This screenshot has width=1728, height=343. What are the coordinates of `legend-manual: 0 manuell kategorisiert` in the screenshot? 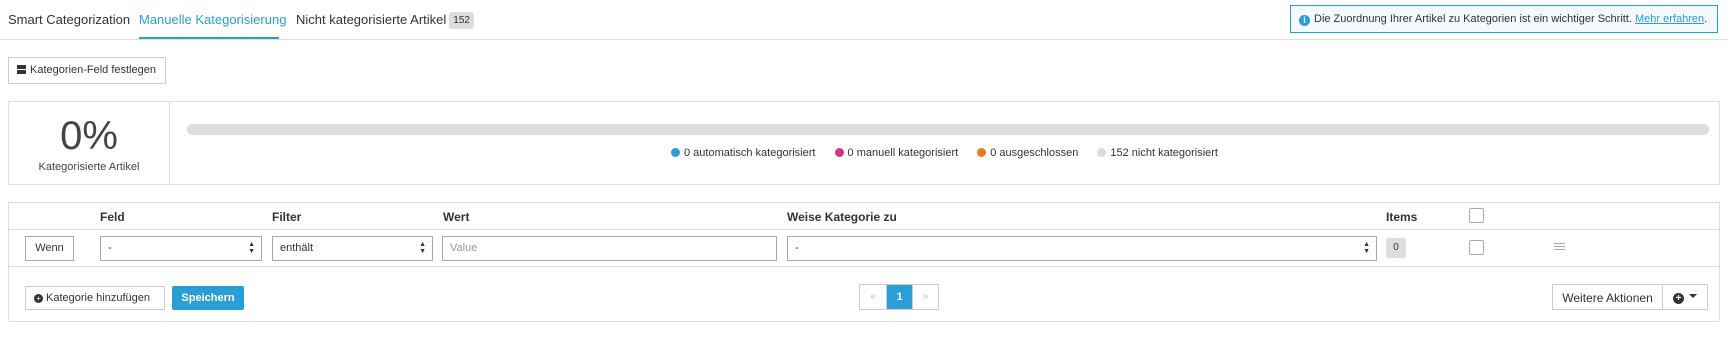 It's located at (896, 153).